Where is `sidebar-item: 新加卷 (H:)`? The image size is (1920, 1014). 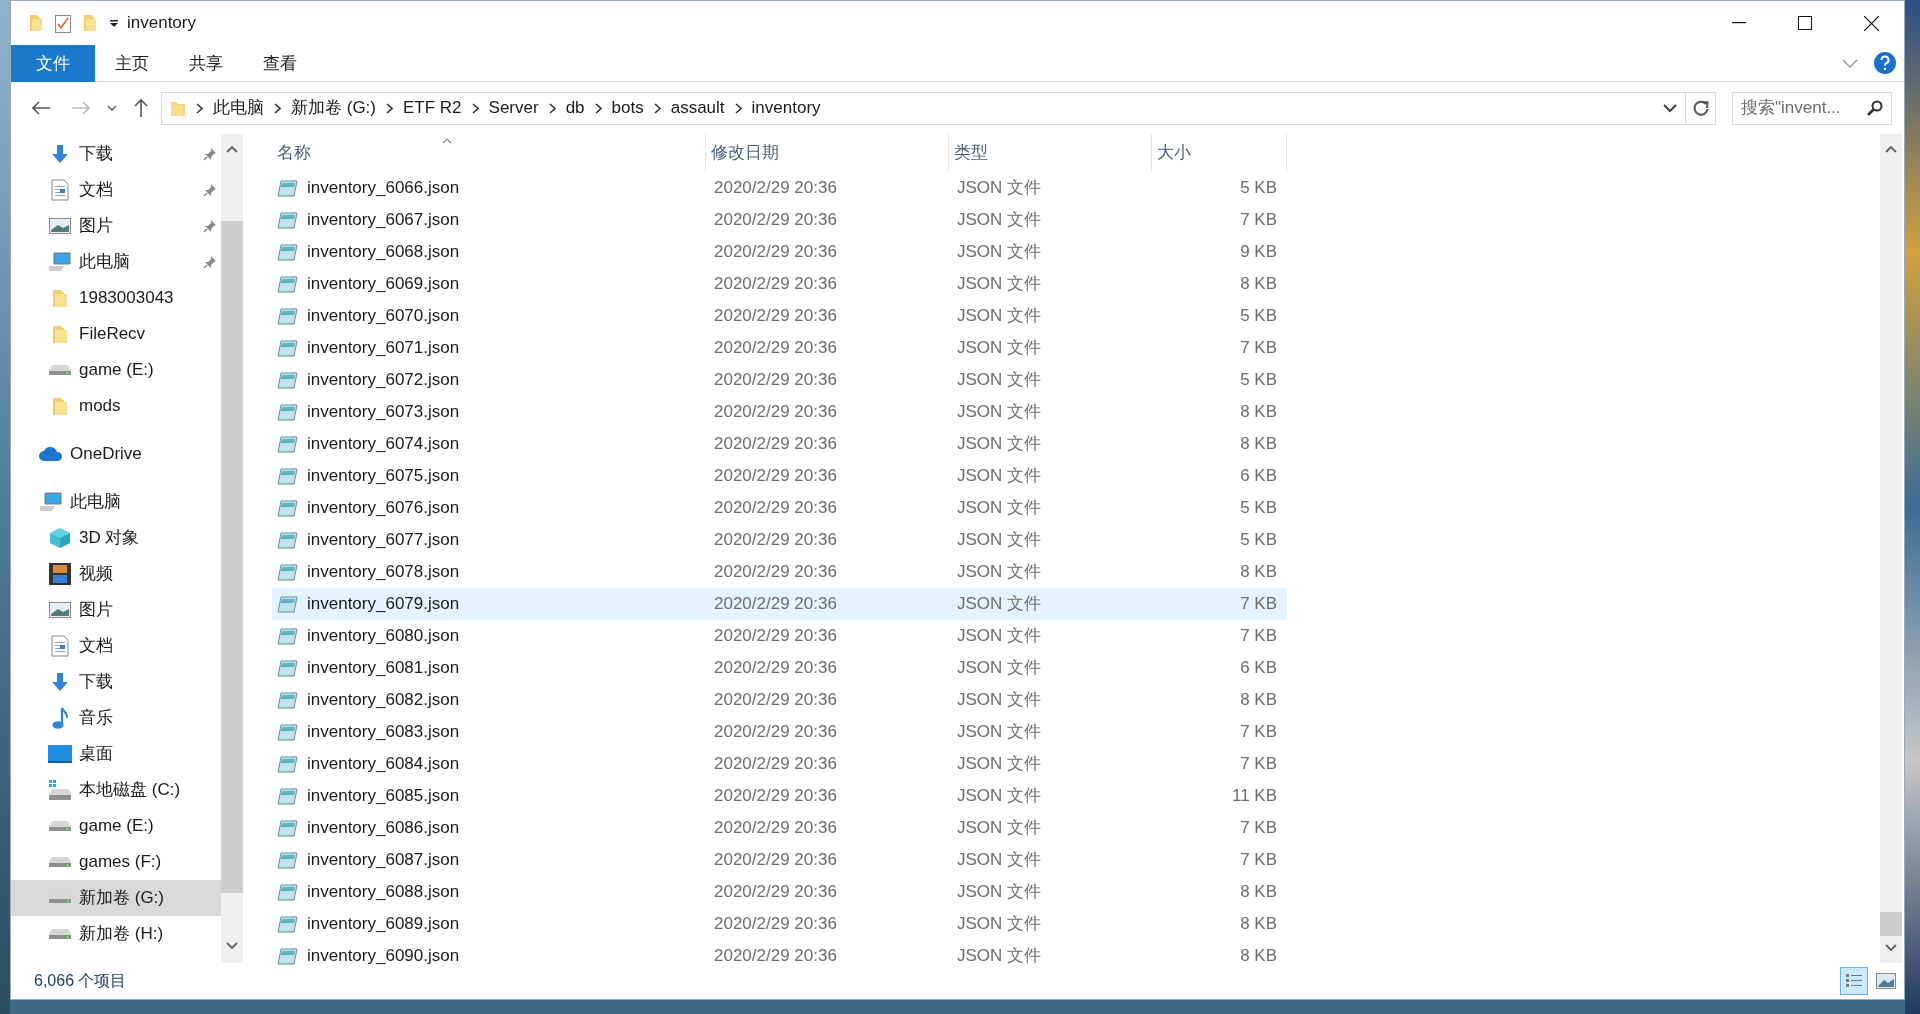
sidebar-item: 新加卷 (H:) is located at coordinates (116, 934).